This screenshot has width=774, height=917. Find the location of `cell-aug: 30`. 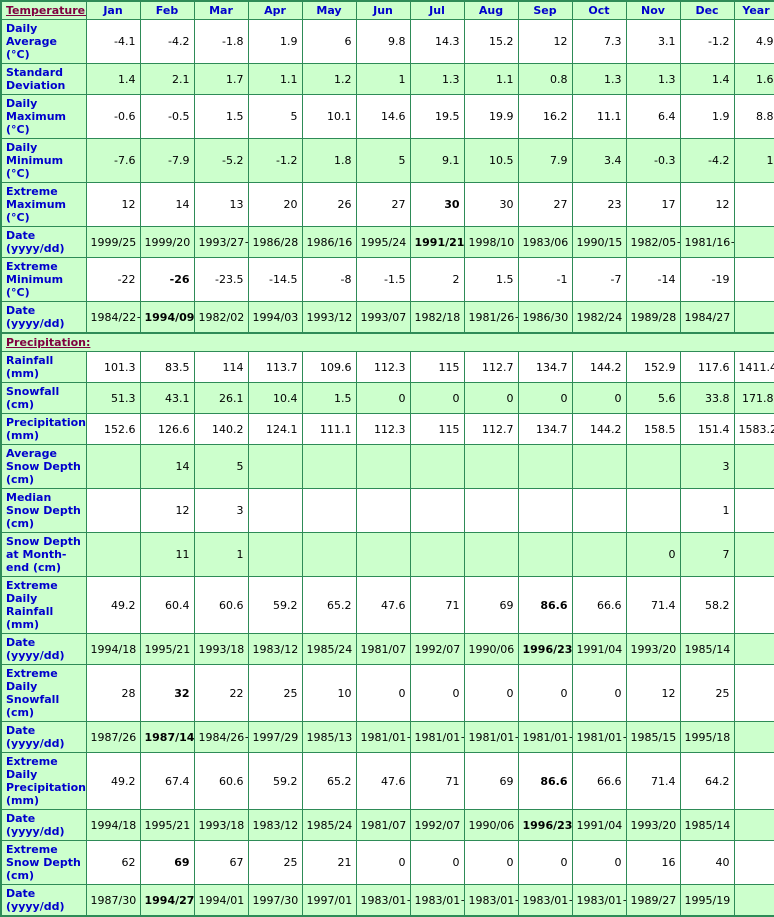

cell-aug: 30 is located at coordinates (491, 204).